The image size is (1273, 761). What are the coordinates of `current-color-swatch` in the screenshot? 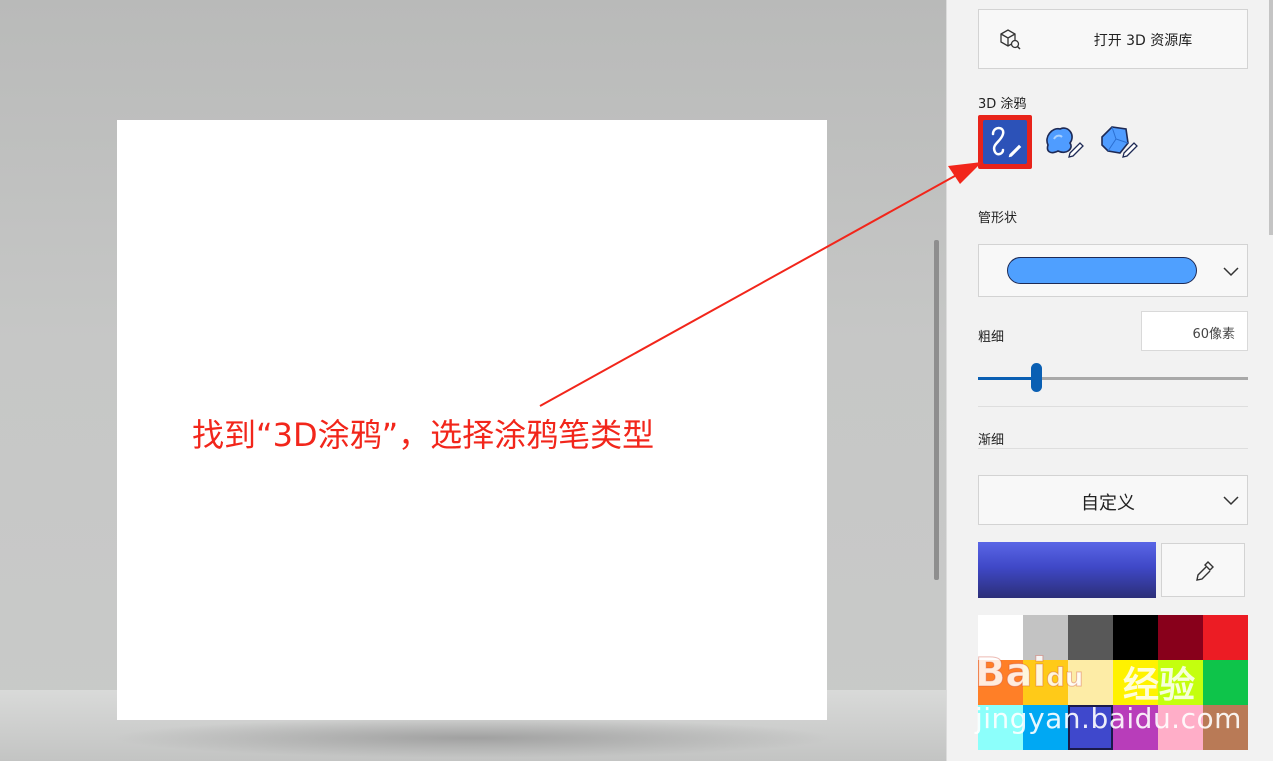 It's located at (1067, 570).